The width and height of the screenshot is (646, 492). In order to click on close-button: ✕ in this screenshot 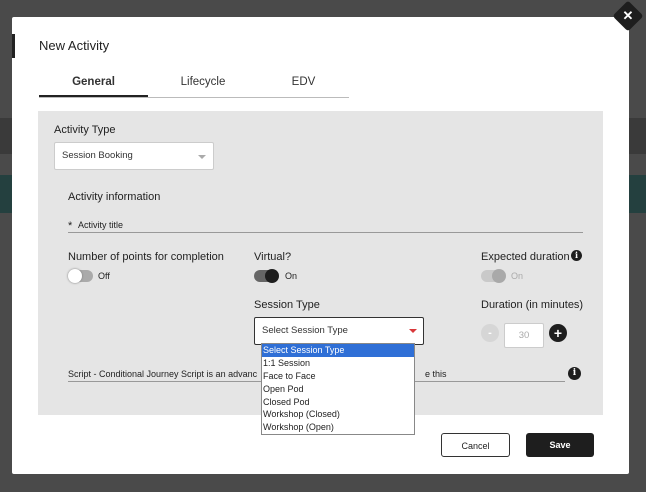, I will do `click(628, 16)`.